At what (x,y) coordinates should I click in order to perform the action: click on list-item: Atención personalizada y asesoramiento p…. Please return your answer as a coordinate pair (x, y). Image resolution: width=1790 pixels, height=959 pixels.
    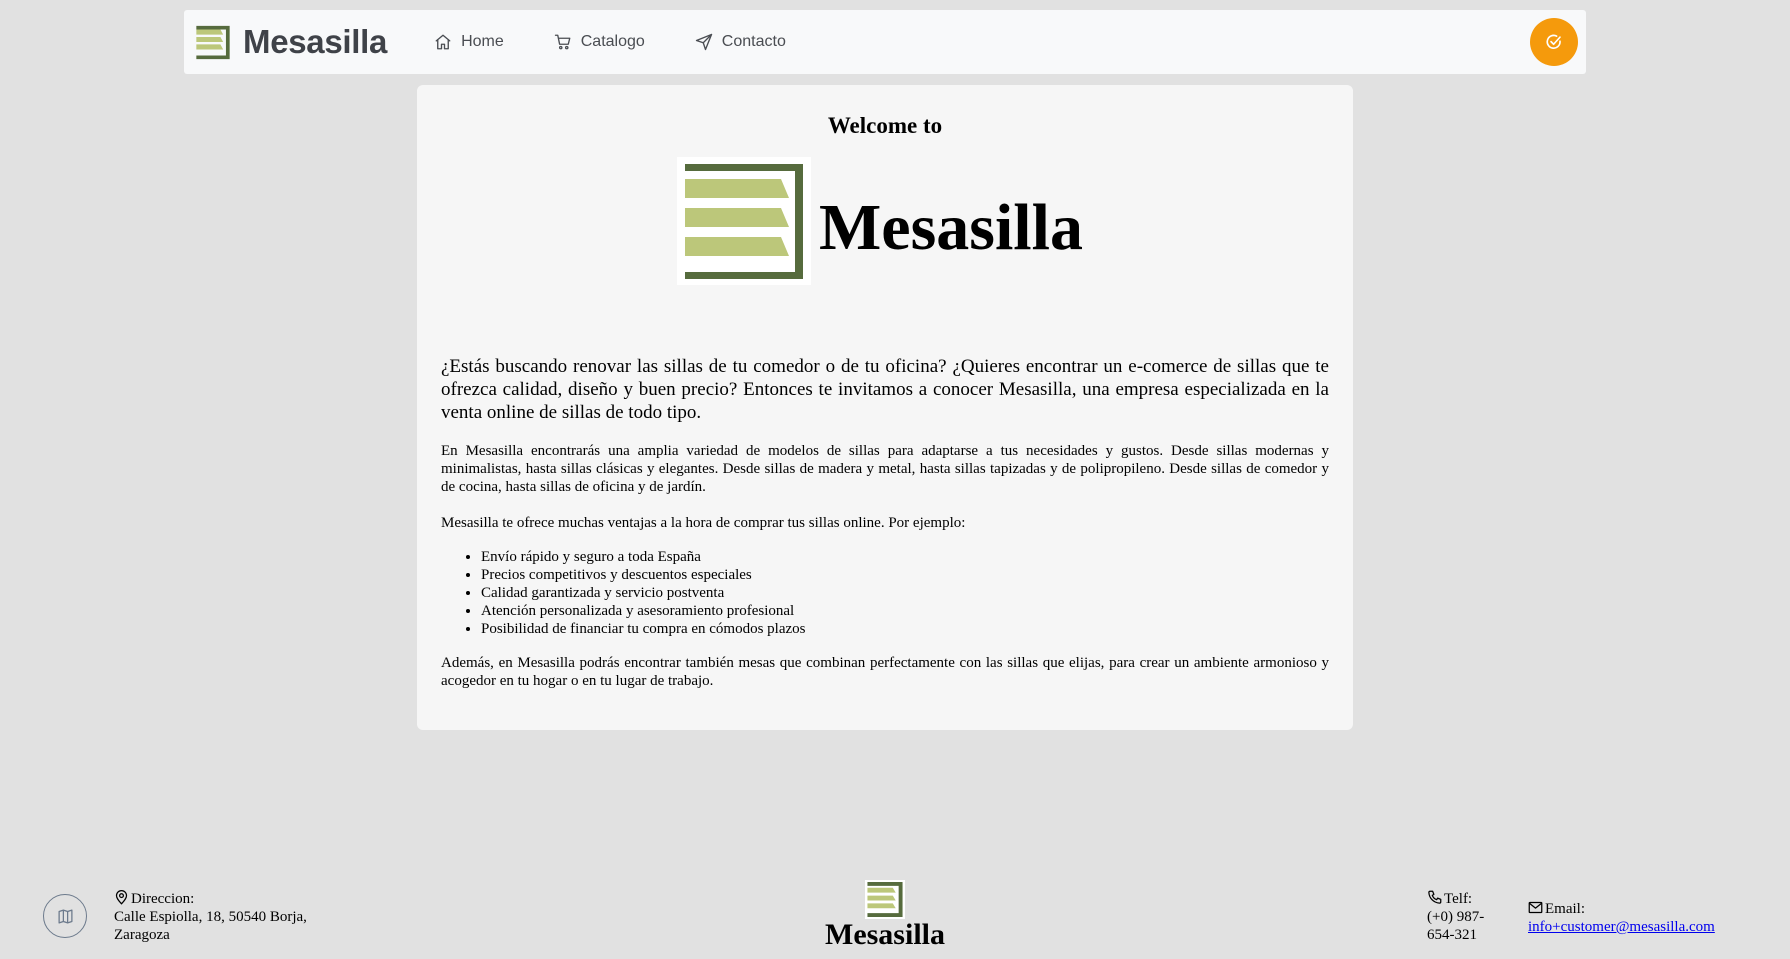
    Looking at the image, I should click on (905, 611).